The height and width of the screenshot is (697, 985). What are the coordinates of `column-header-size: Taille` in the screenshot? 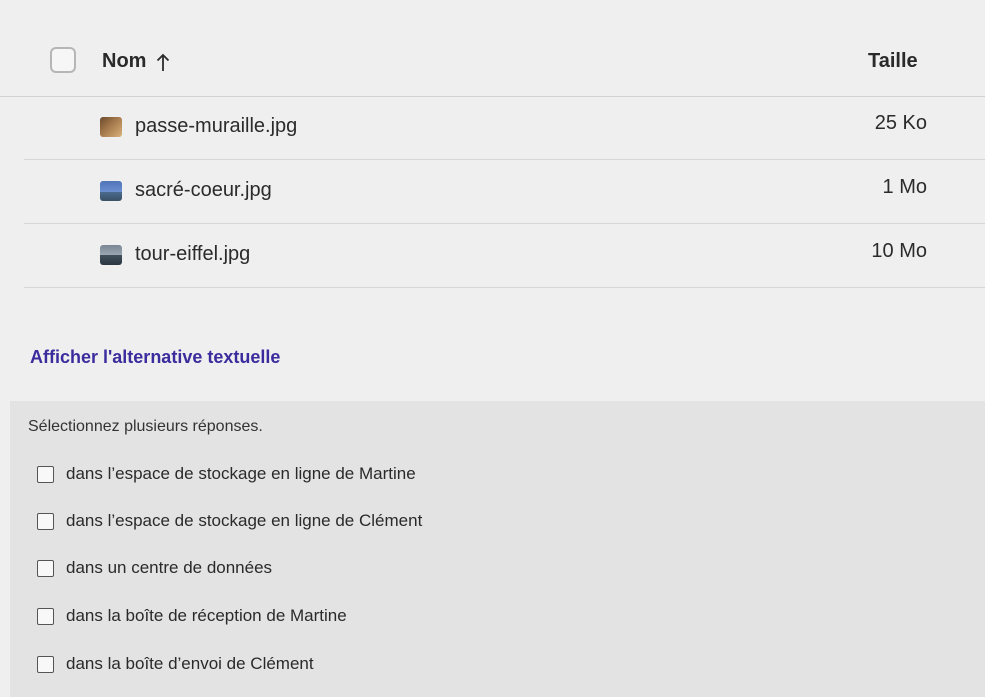 It's located at (893, 61).